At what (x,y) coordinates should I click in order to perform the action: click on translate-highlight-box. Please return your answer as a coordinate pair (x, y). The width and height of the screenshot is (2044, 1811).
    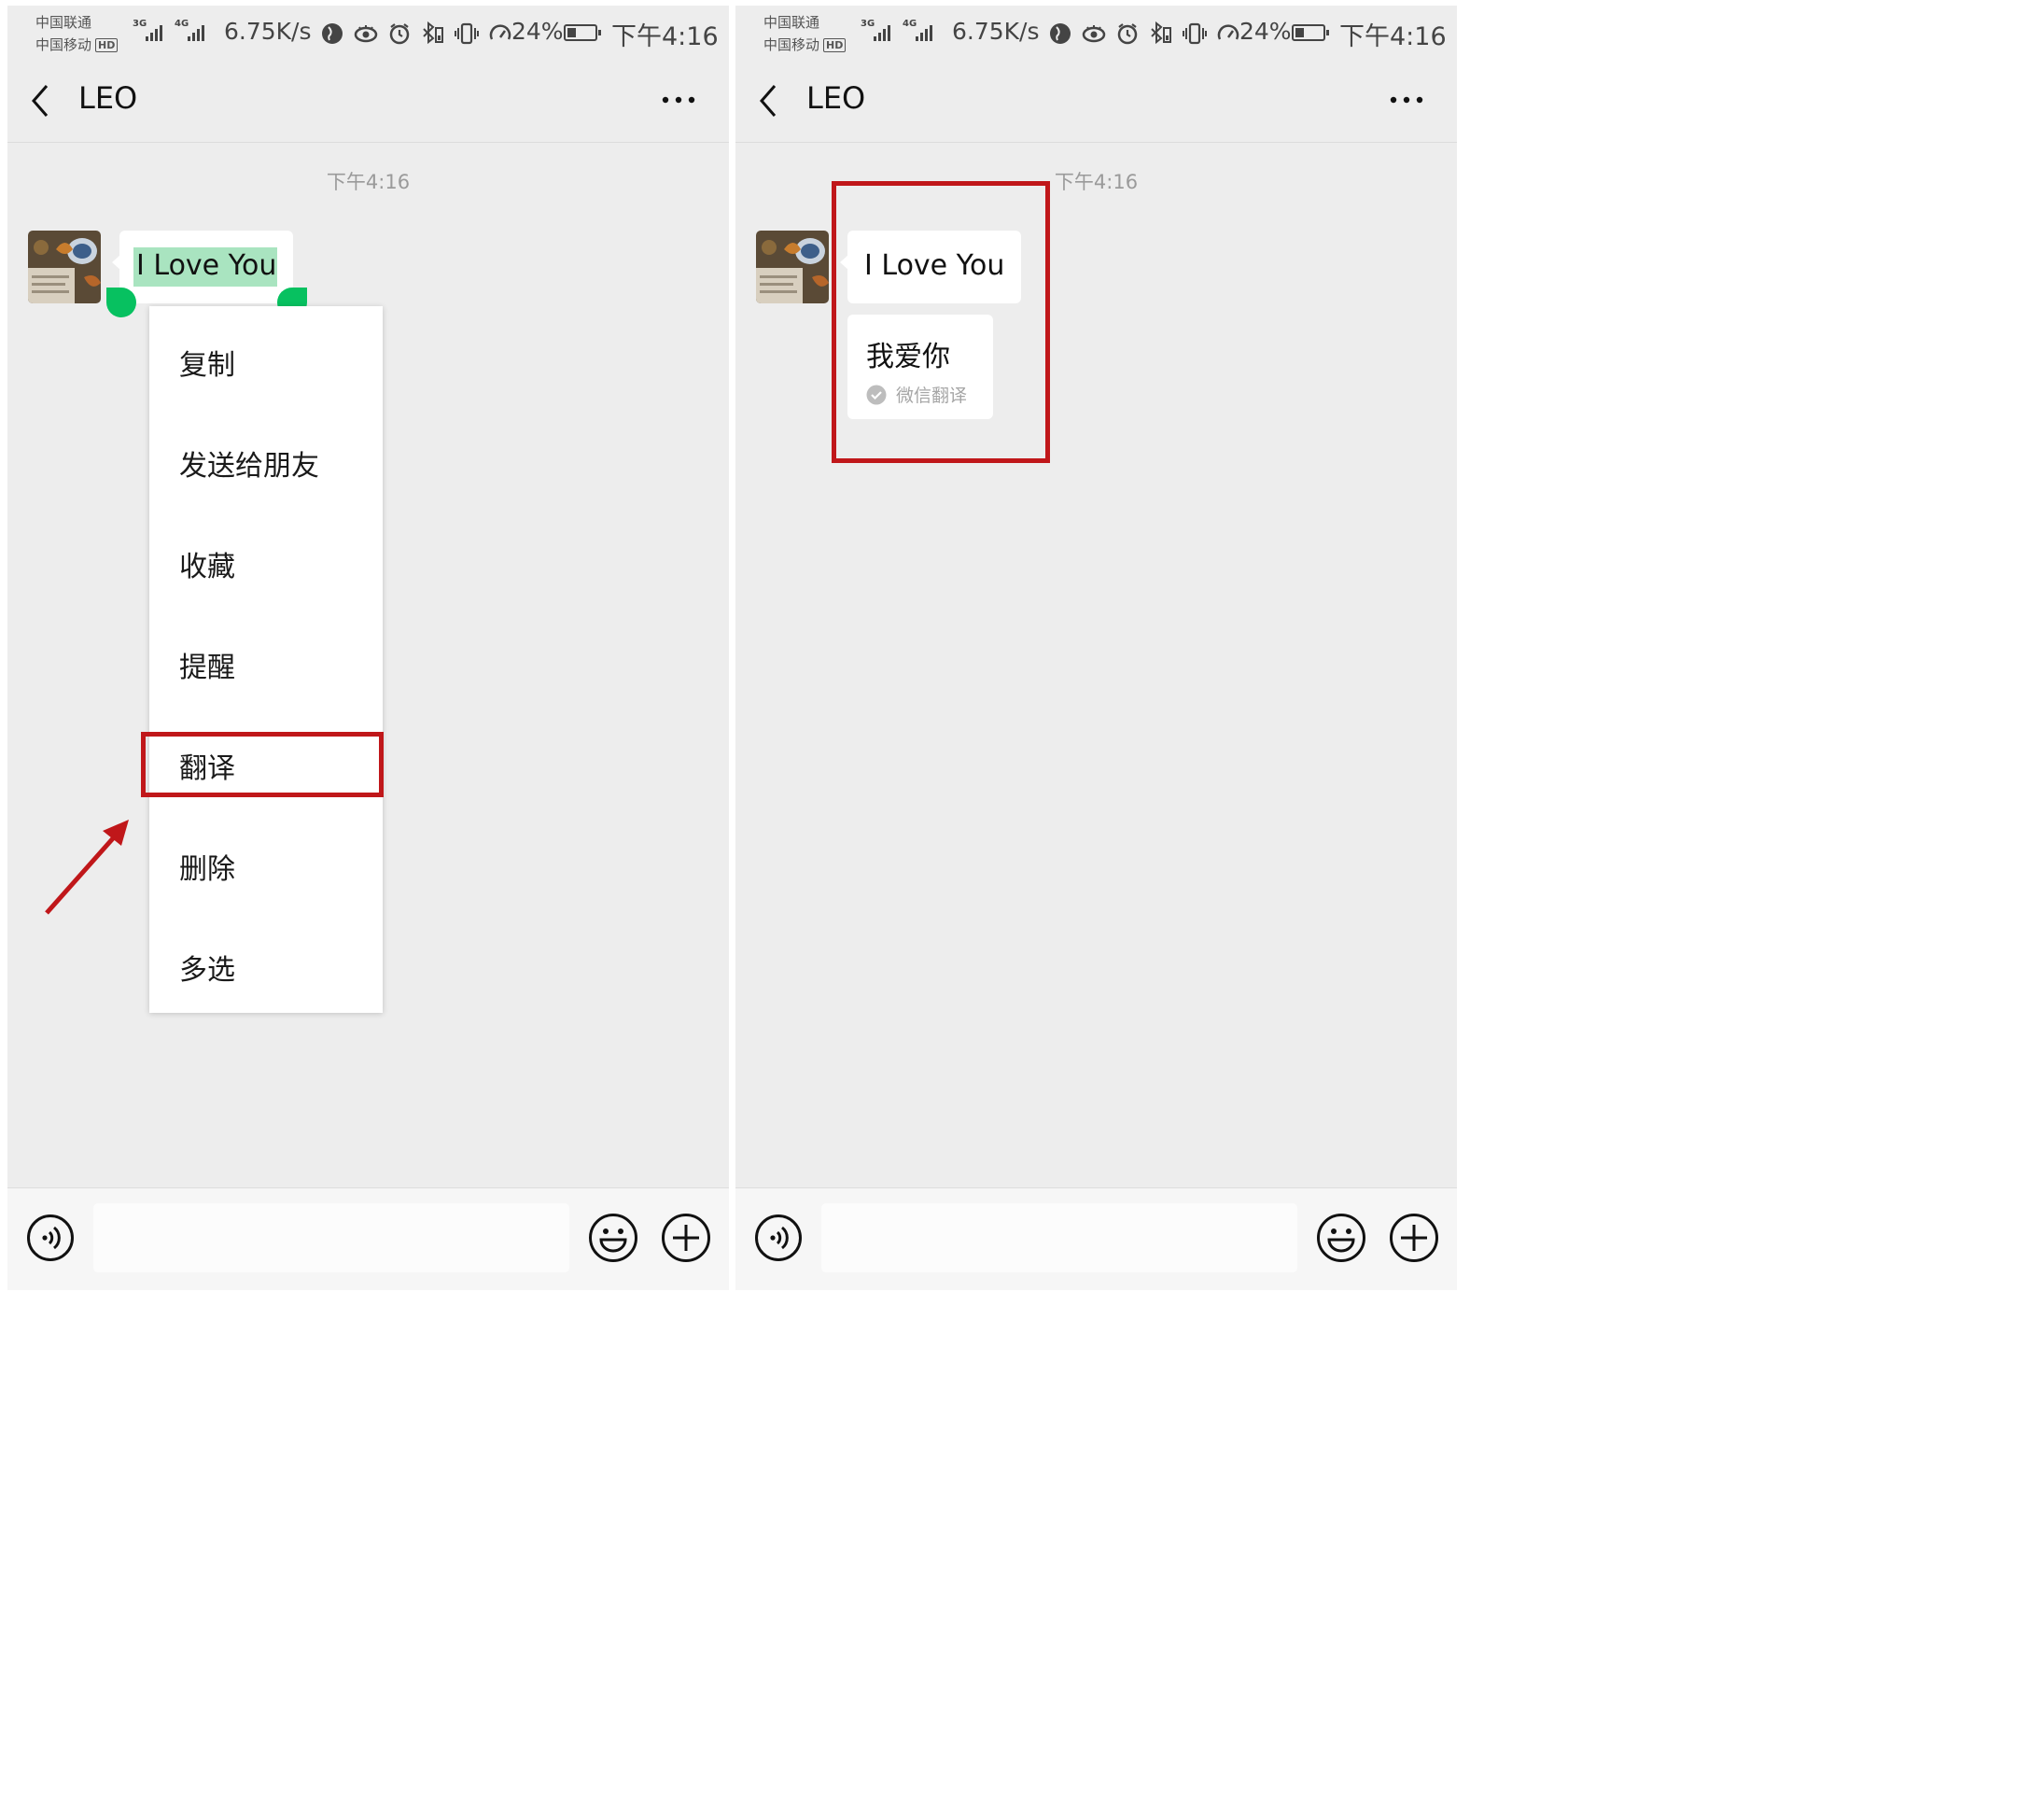
    Looking at the image, I should click on (262, 764).